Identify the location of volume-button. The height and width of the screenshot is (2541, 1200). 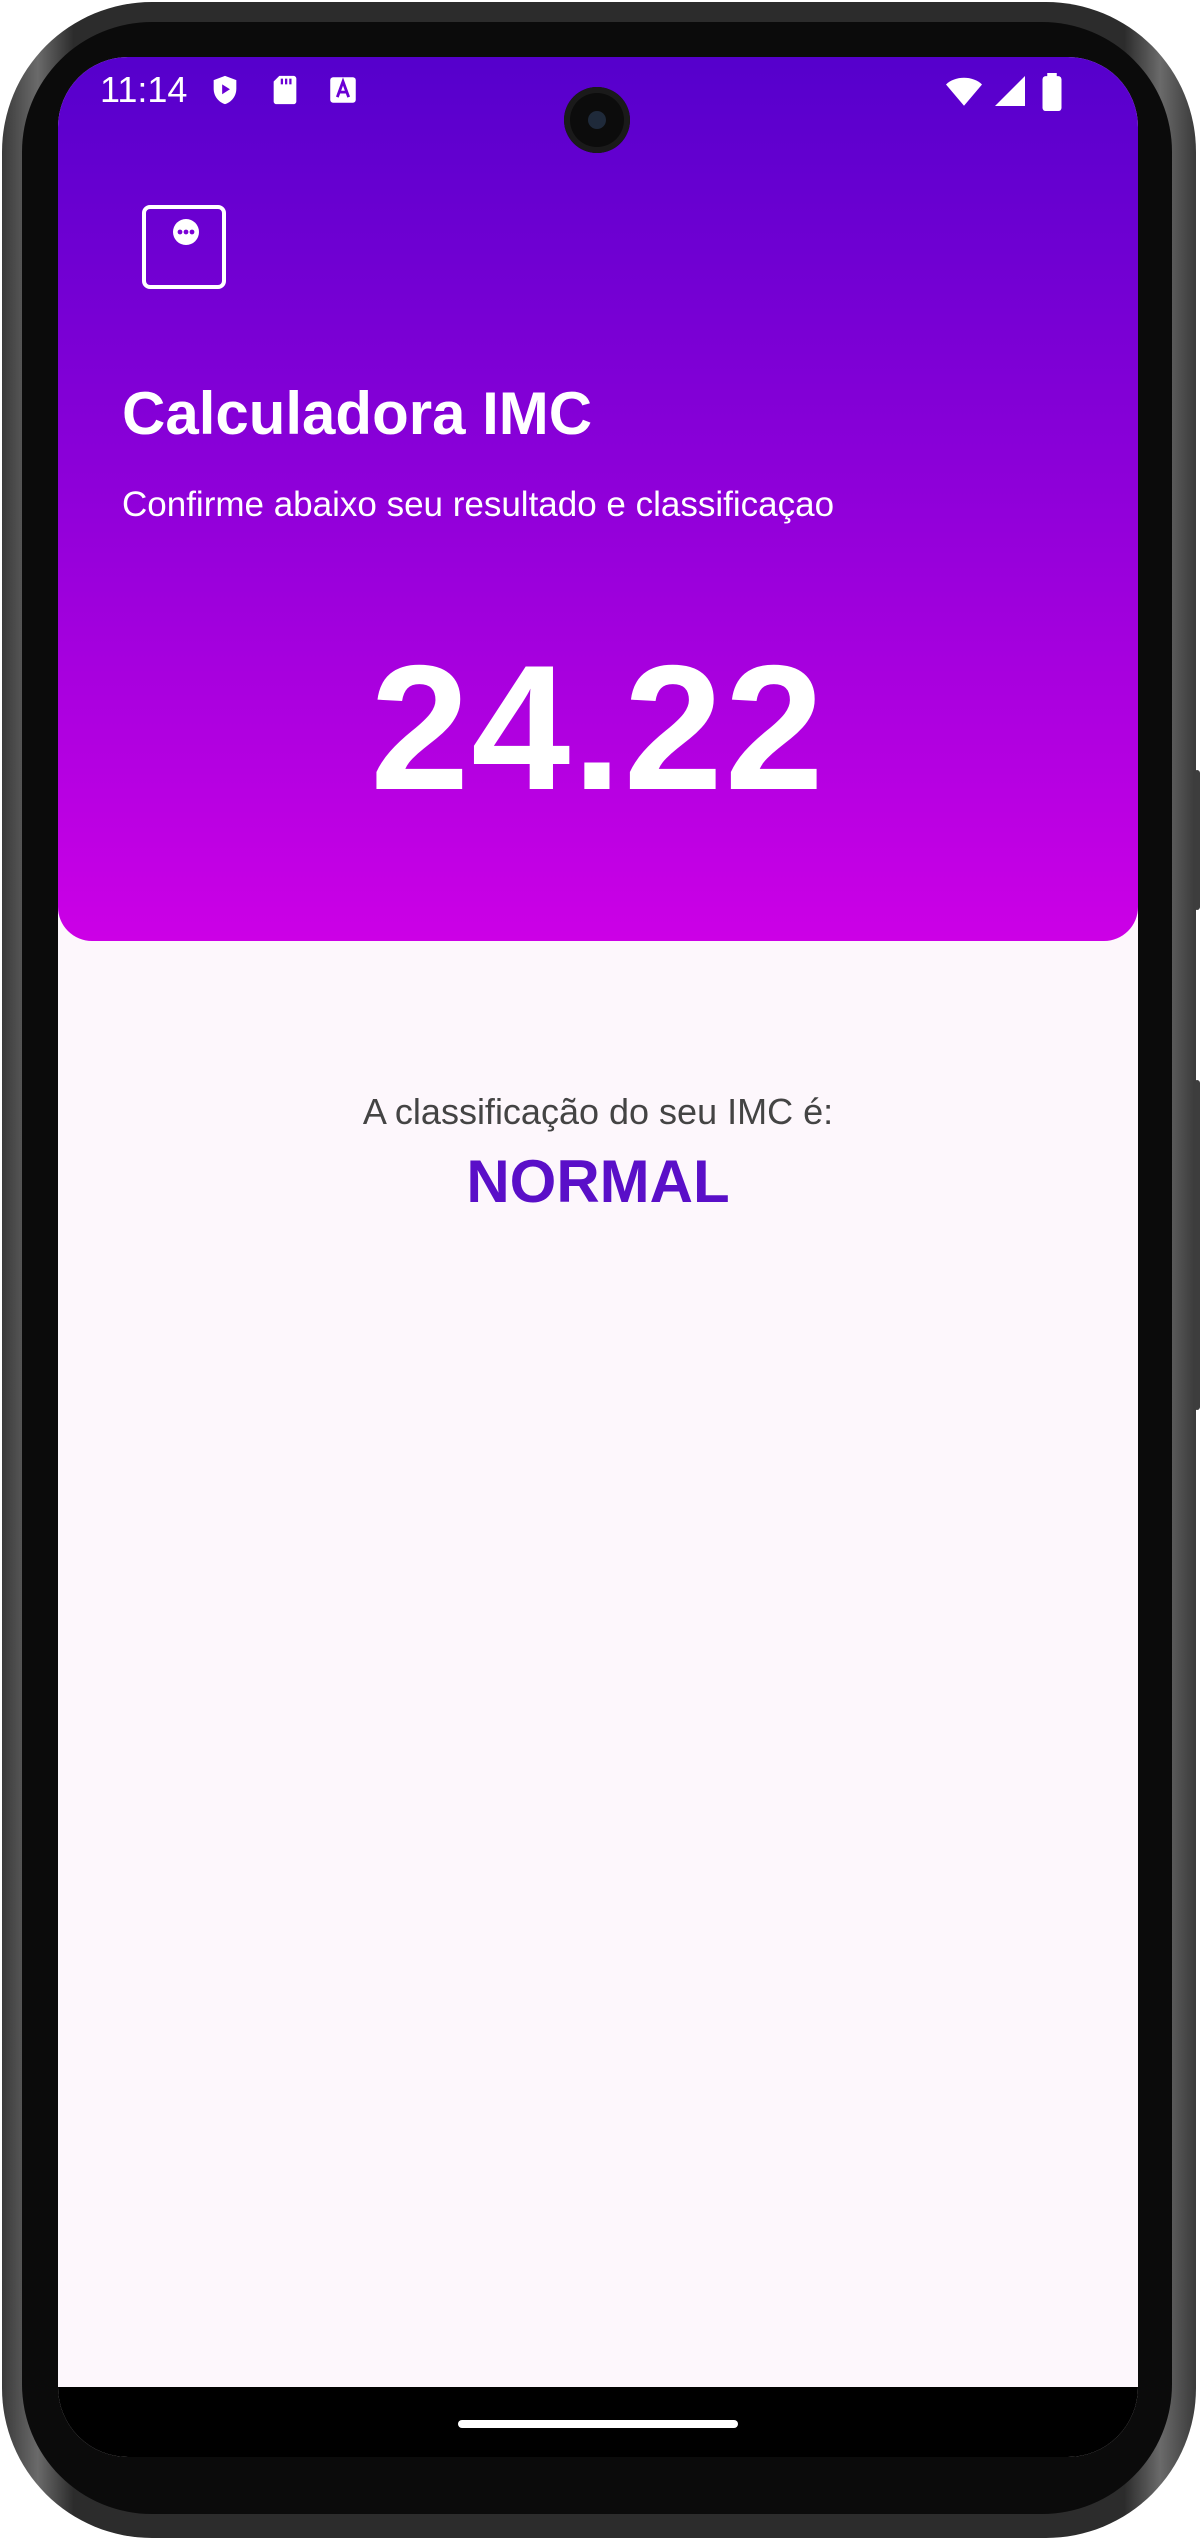
(1197, 840).